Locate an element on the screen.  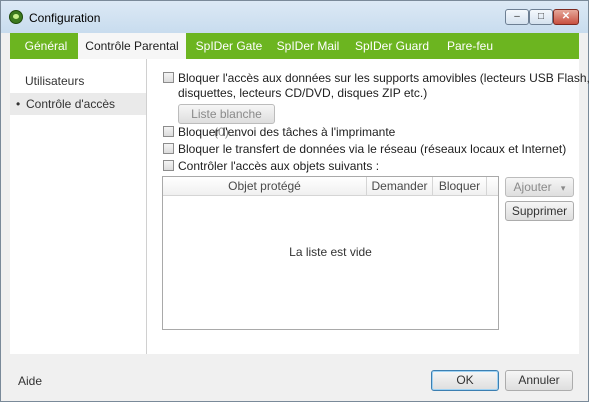
help-link: Aide is located at coordinates (30, 381).